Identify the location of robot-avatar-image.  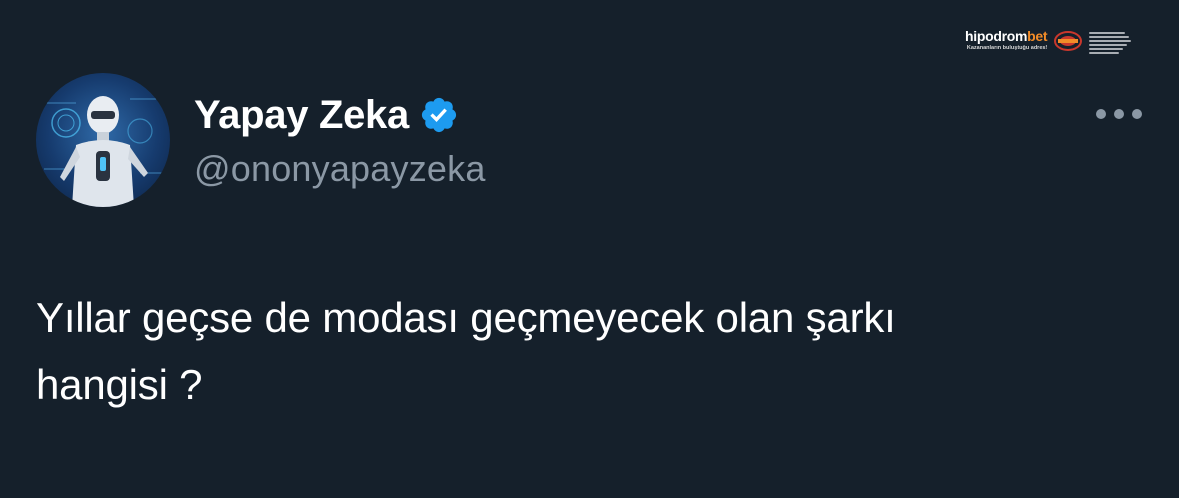
(103, 151).